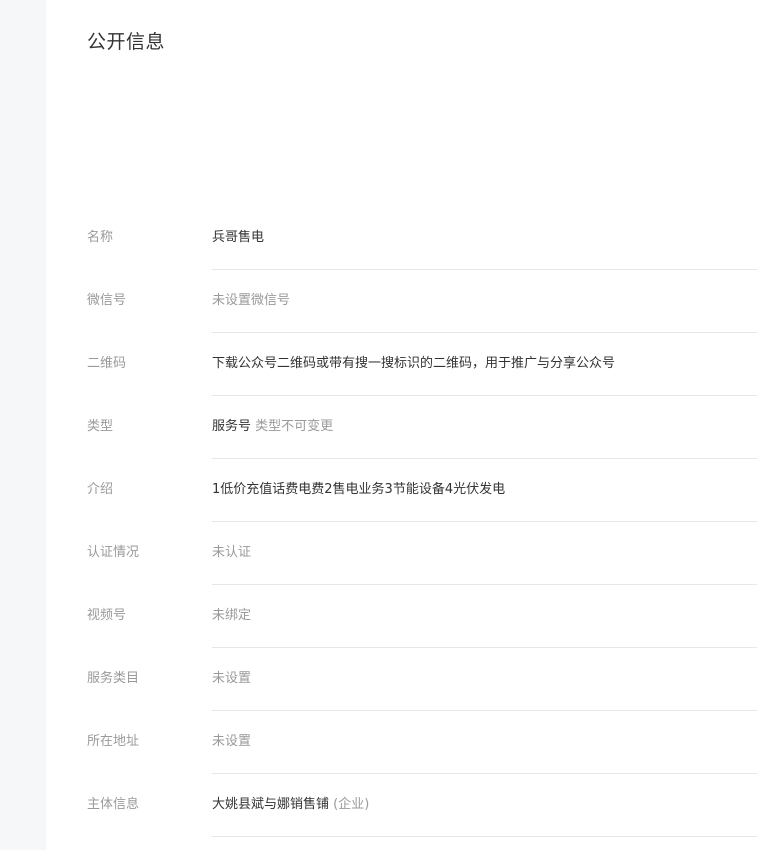  What do you see at coordinates (126, 42) in the screenshot?
I see `page-title: 公开信息` at bounding box center [126, 42].